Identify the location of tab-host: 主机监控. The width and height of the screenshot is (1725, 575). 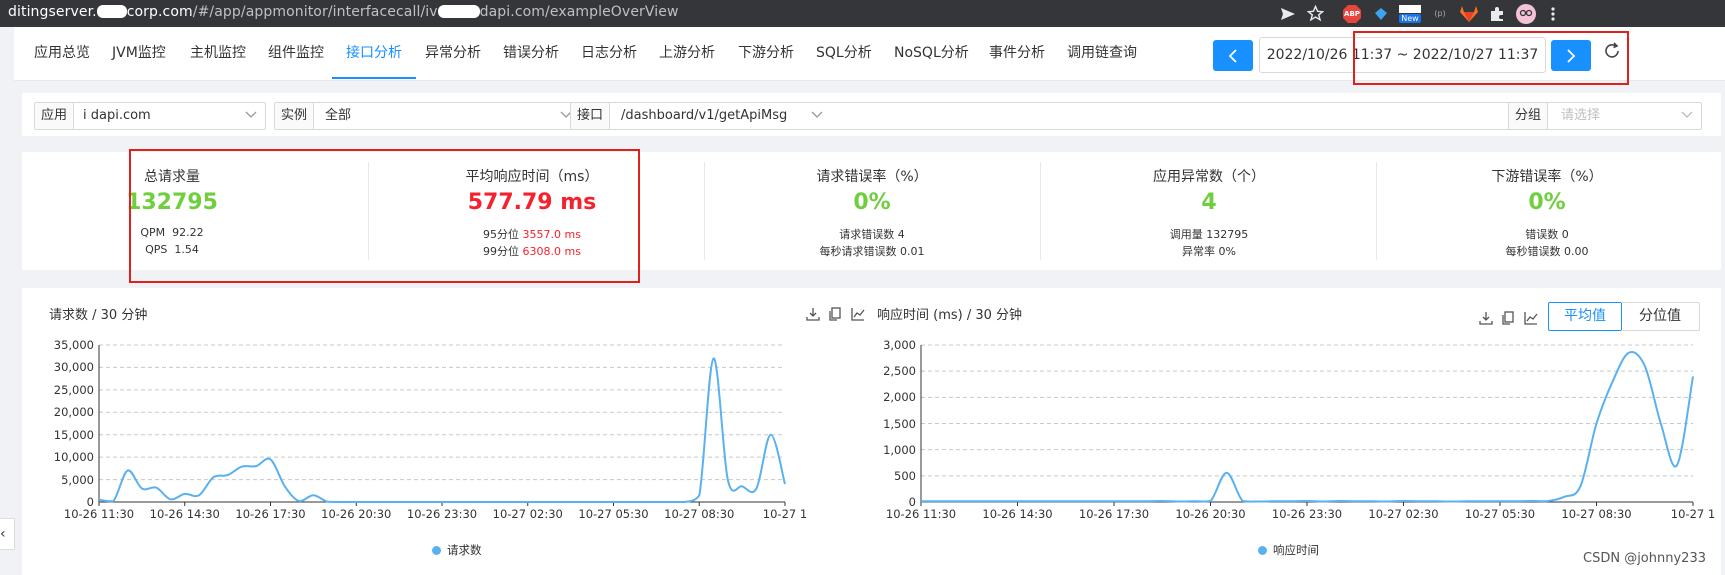
(218, 53).